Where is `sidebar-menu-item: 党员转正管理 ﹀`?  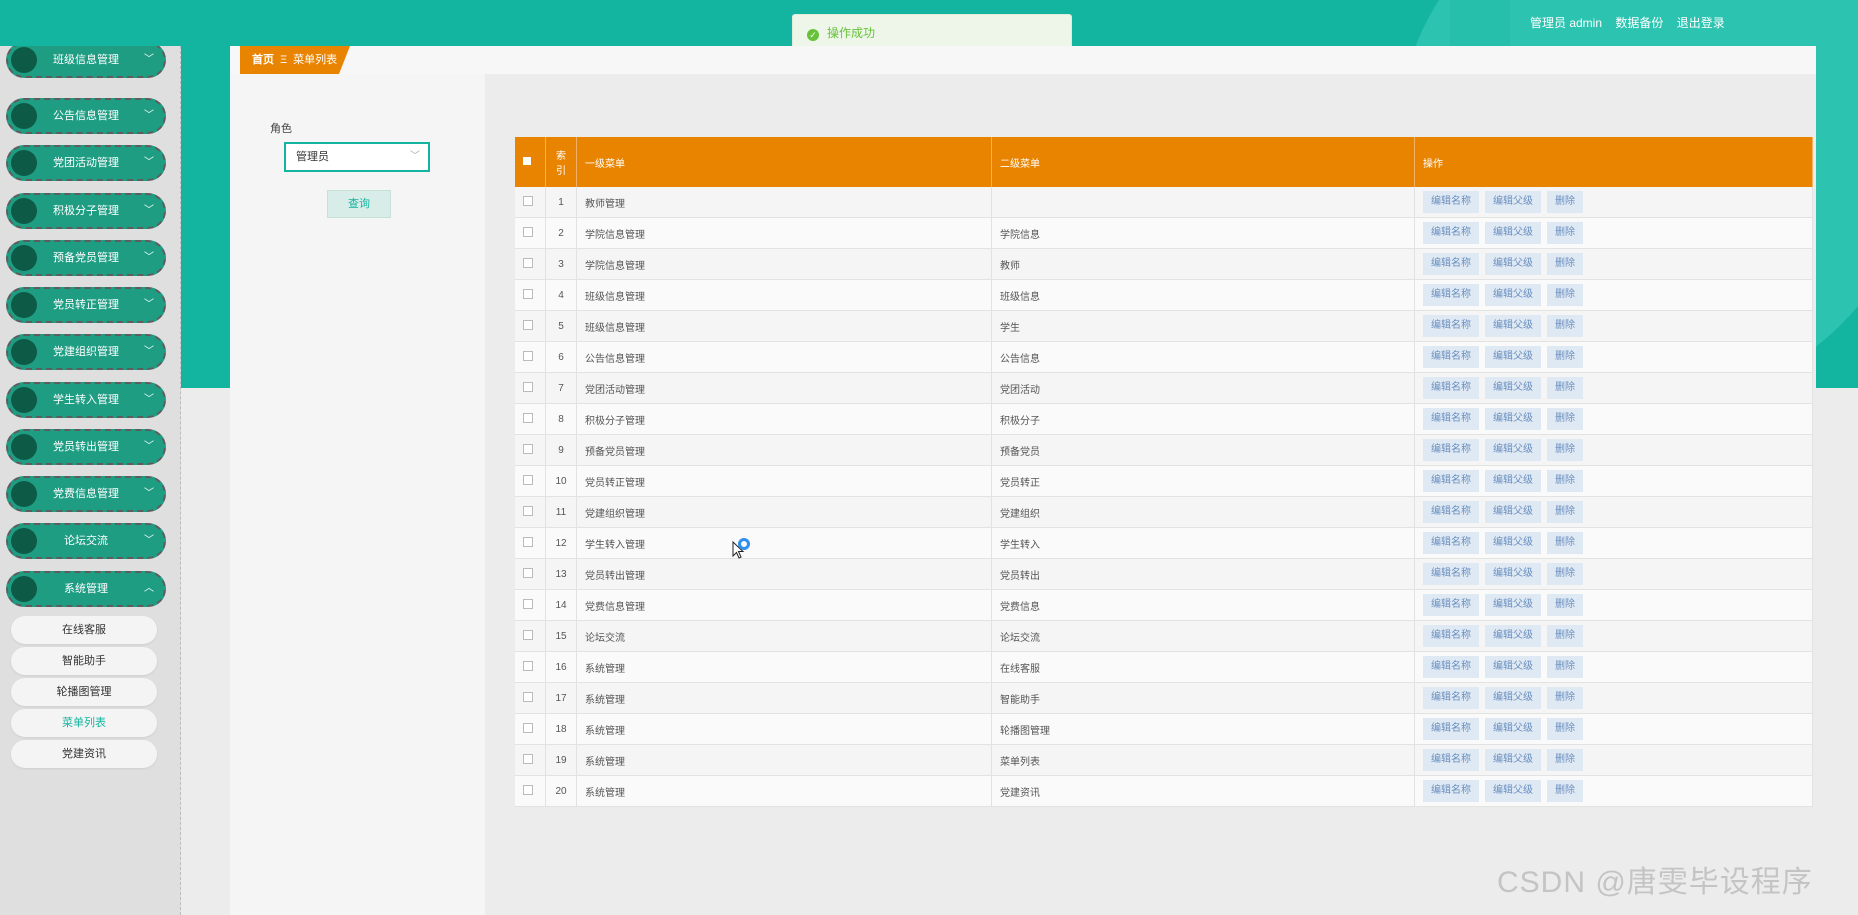
sidebar-menu-item: 党员转正管理 ﹀ is located at coordinates (86, 305).